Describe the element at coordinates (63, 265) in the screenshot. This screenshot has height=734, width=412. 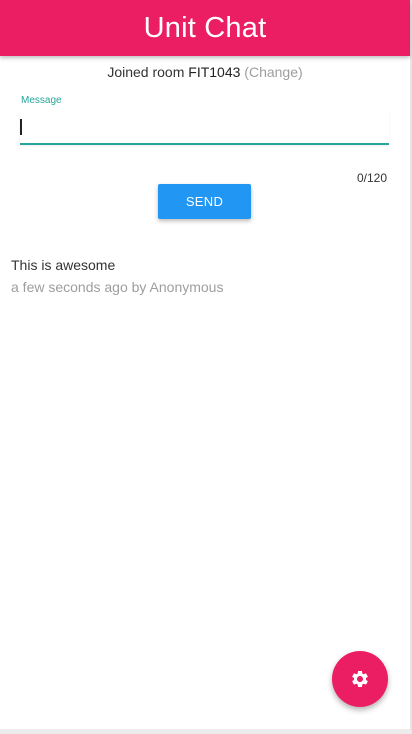
I see `message-text: This is awesome` at that location.